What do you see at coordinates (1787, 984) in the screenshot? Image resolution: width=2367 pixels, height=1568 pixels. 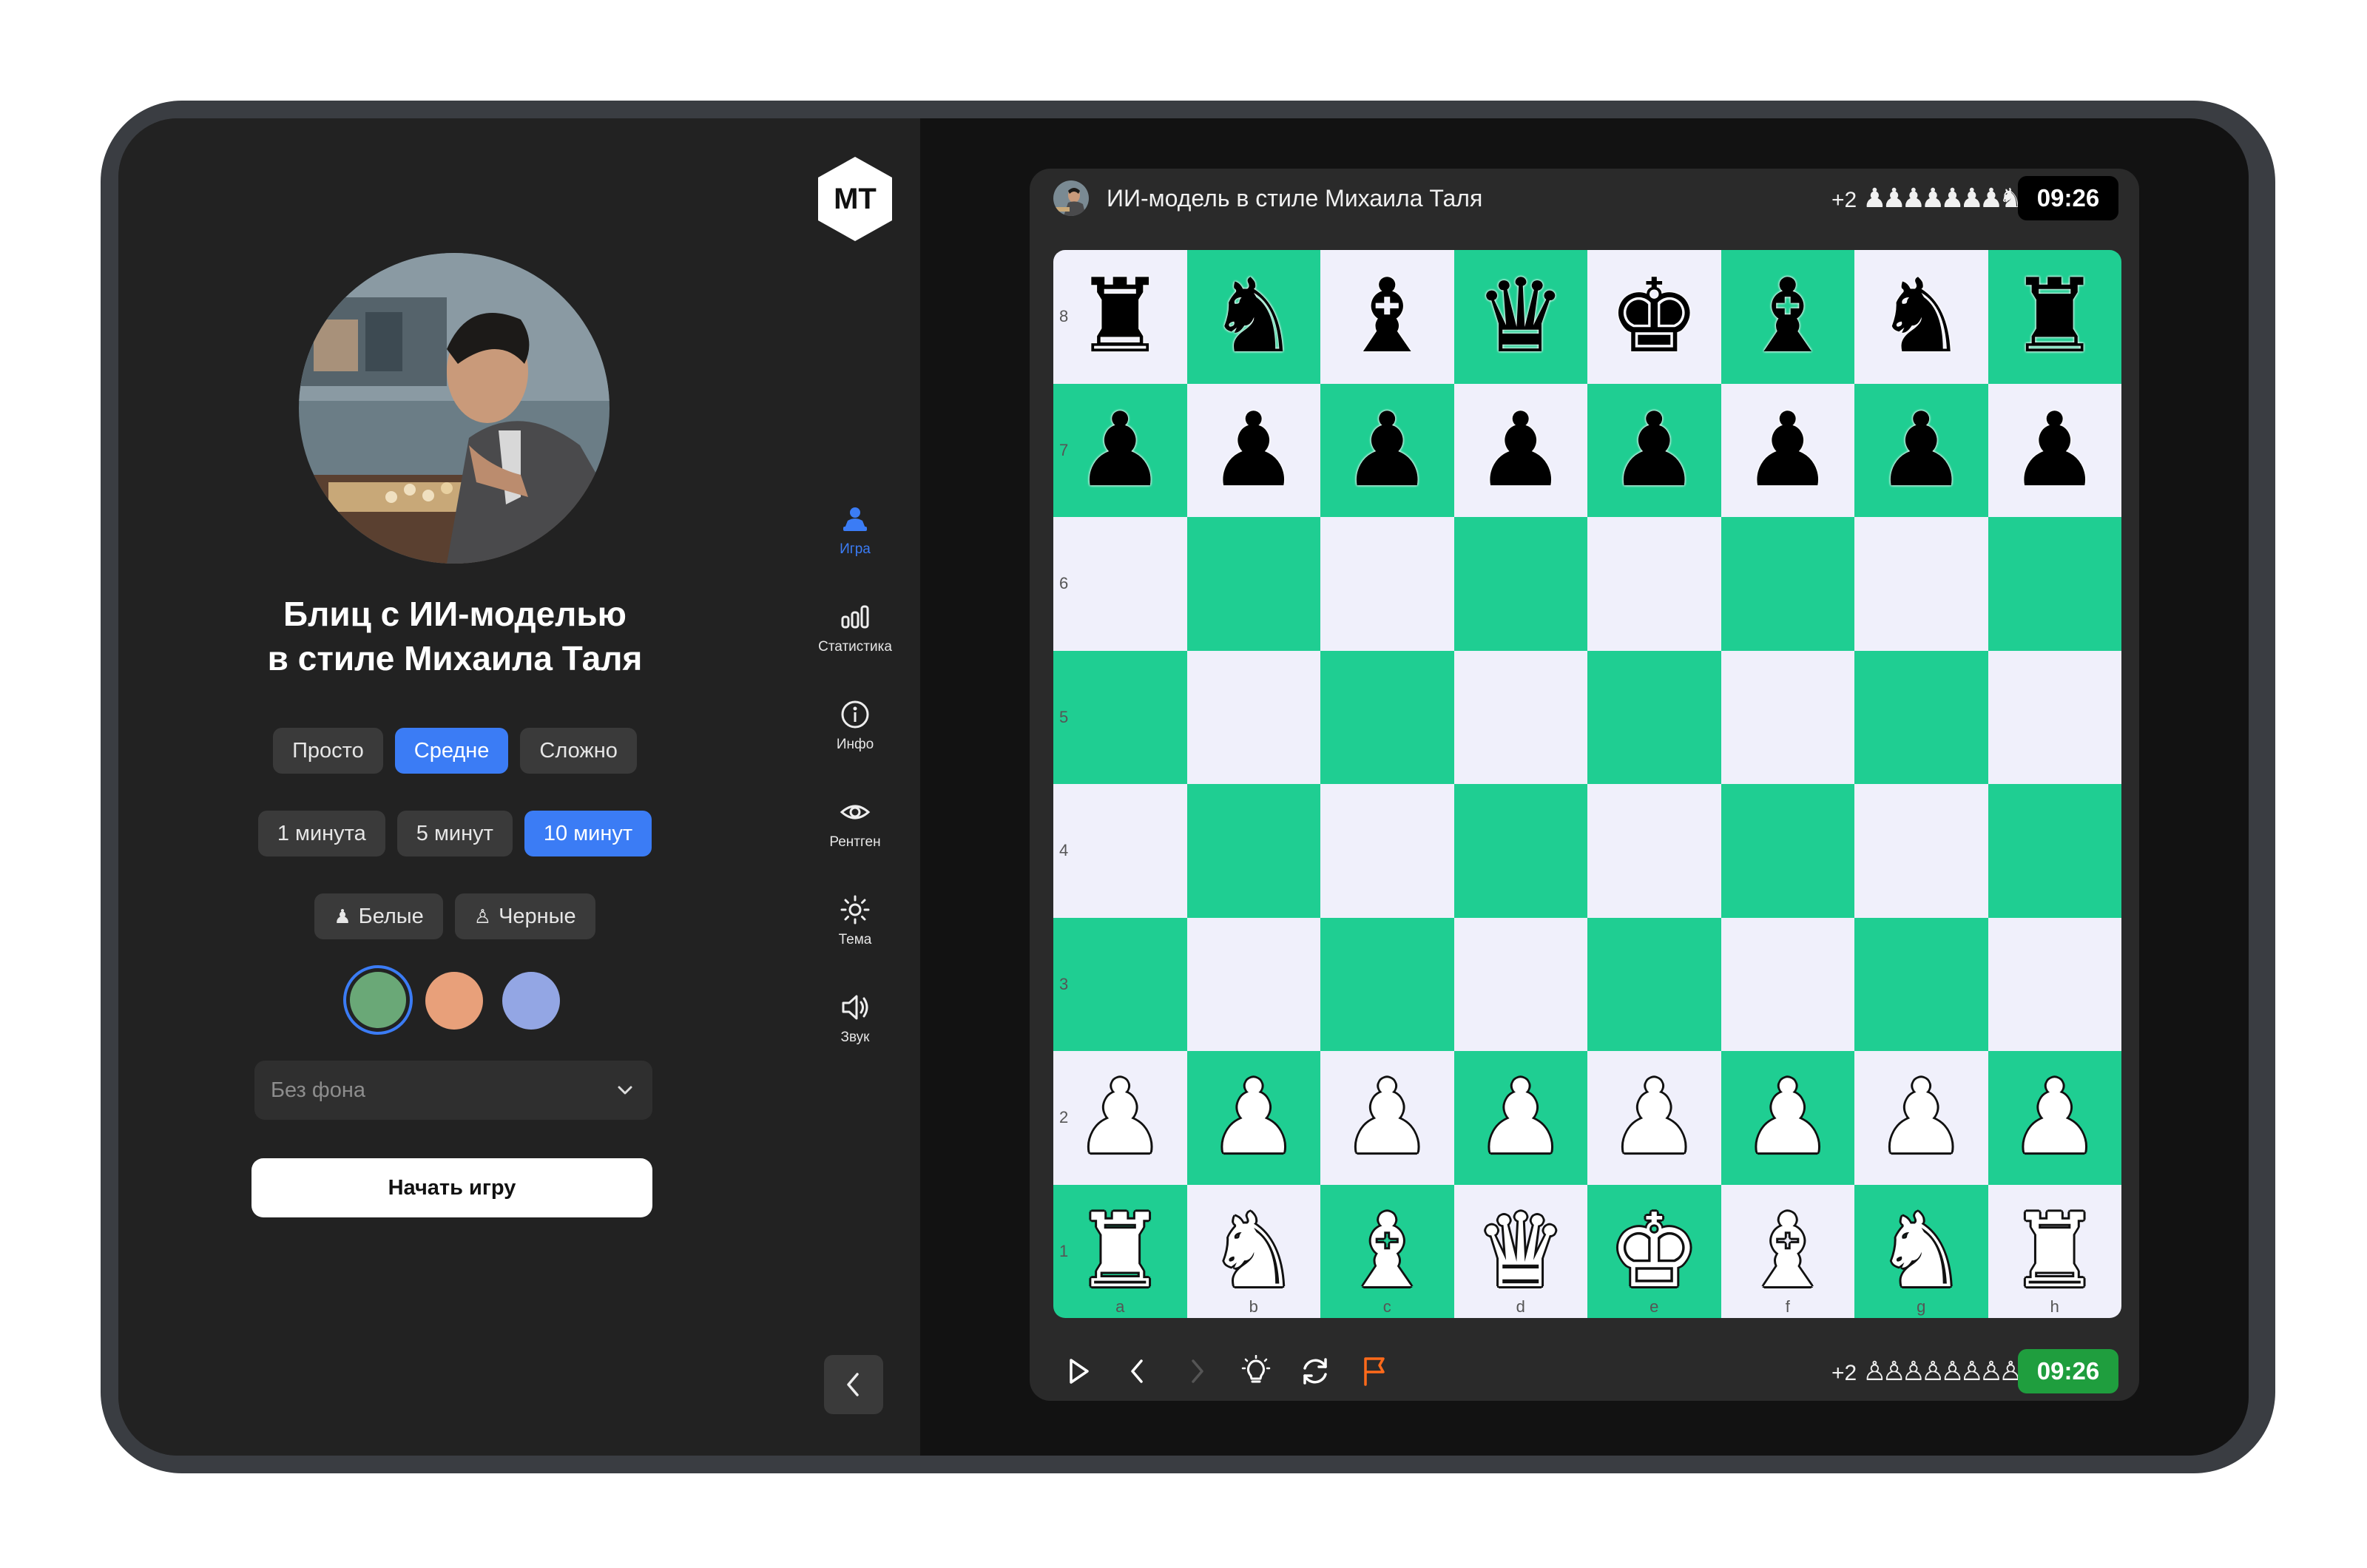 I see `square-f3` at bounding box center [1787, 984].